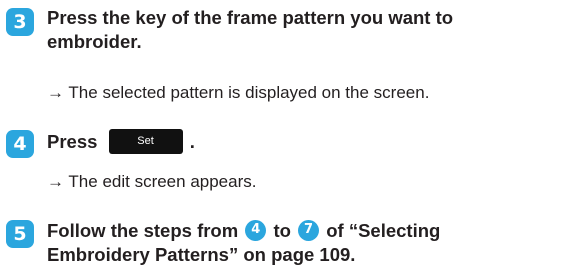 The width and height of the screenshot is (580, 279). What do you see at coordinates (192, 141) in the screenshot?
I see `step-heading-text: .` at bounding box center [192, 141].